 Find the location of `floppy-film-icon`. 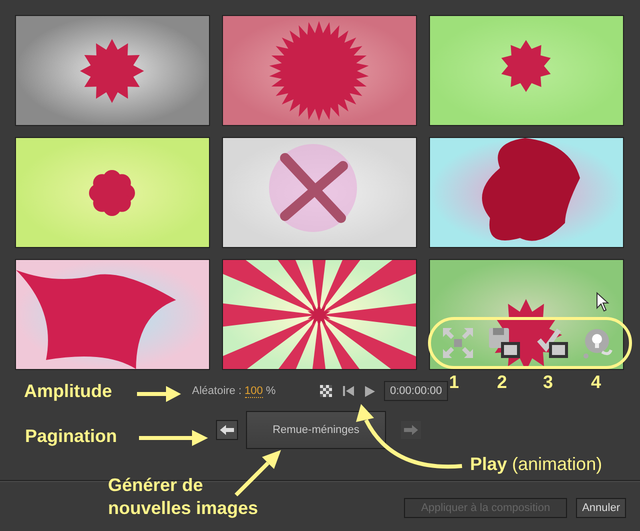

floppy-film-icon is located at coordinates (504, 343).